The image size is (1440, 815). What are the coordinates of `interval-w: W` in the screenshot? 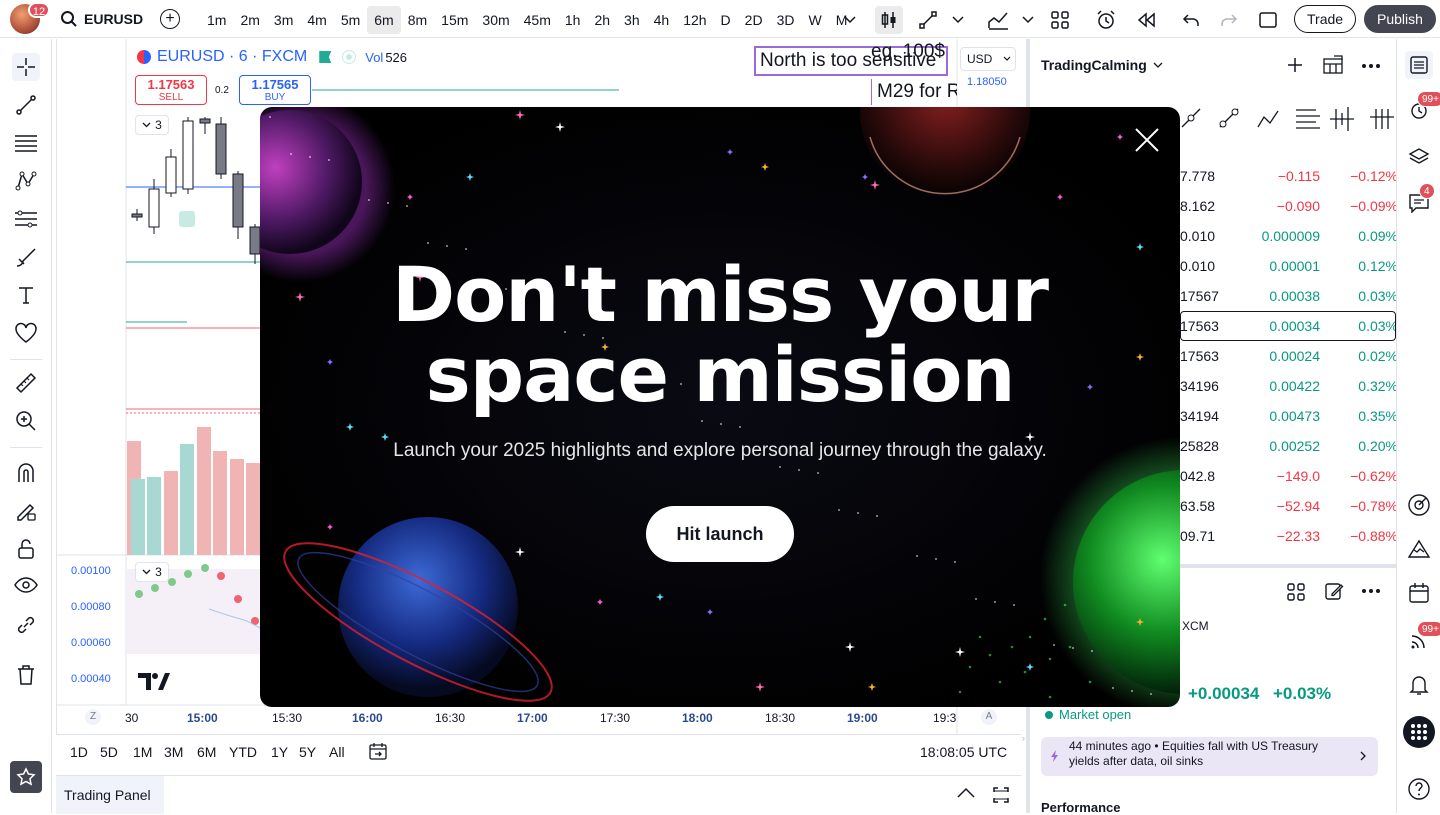 It's located at (814, 20).